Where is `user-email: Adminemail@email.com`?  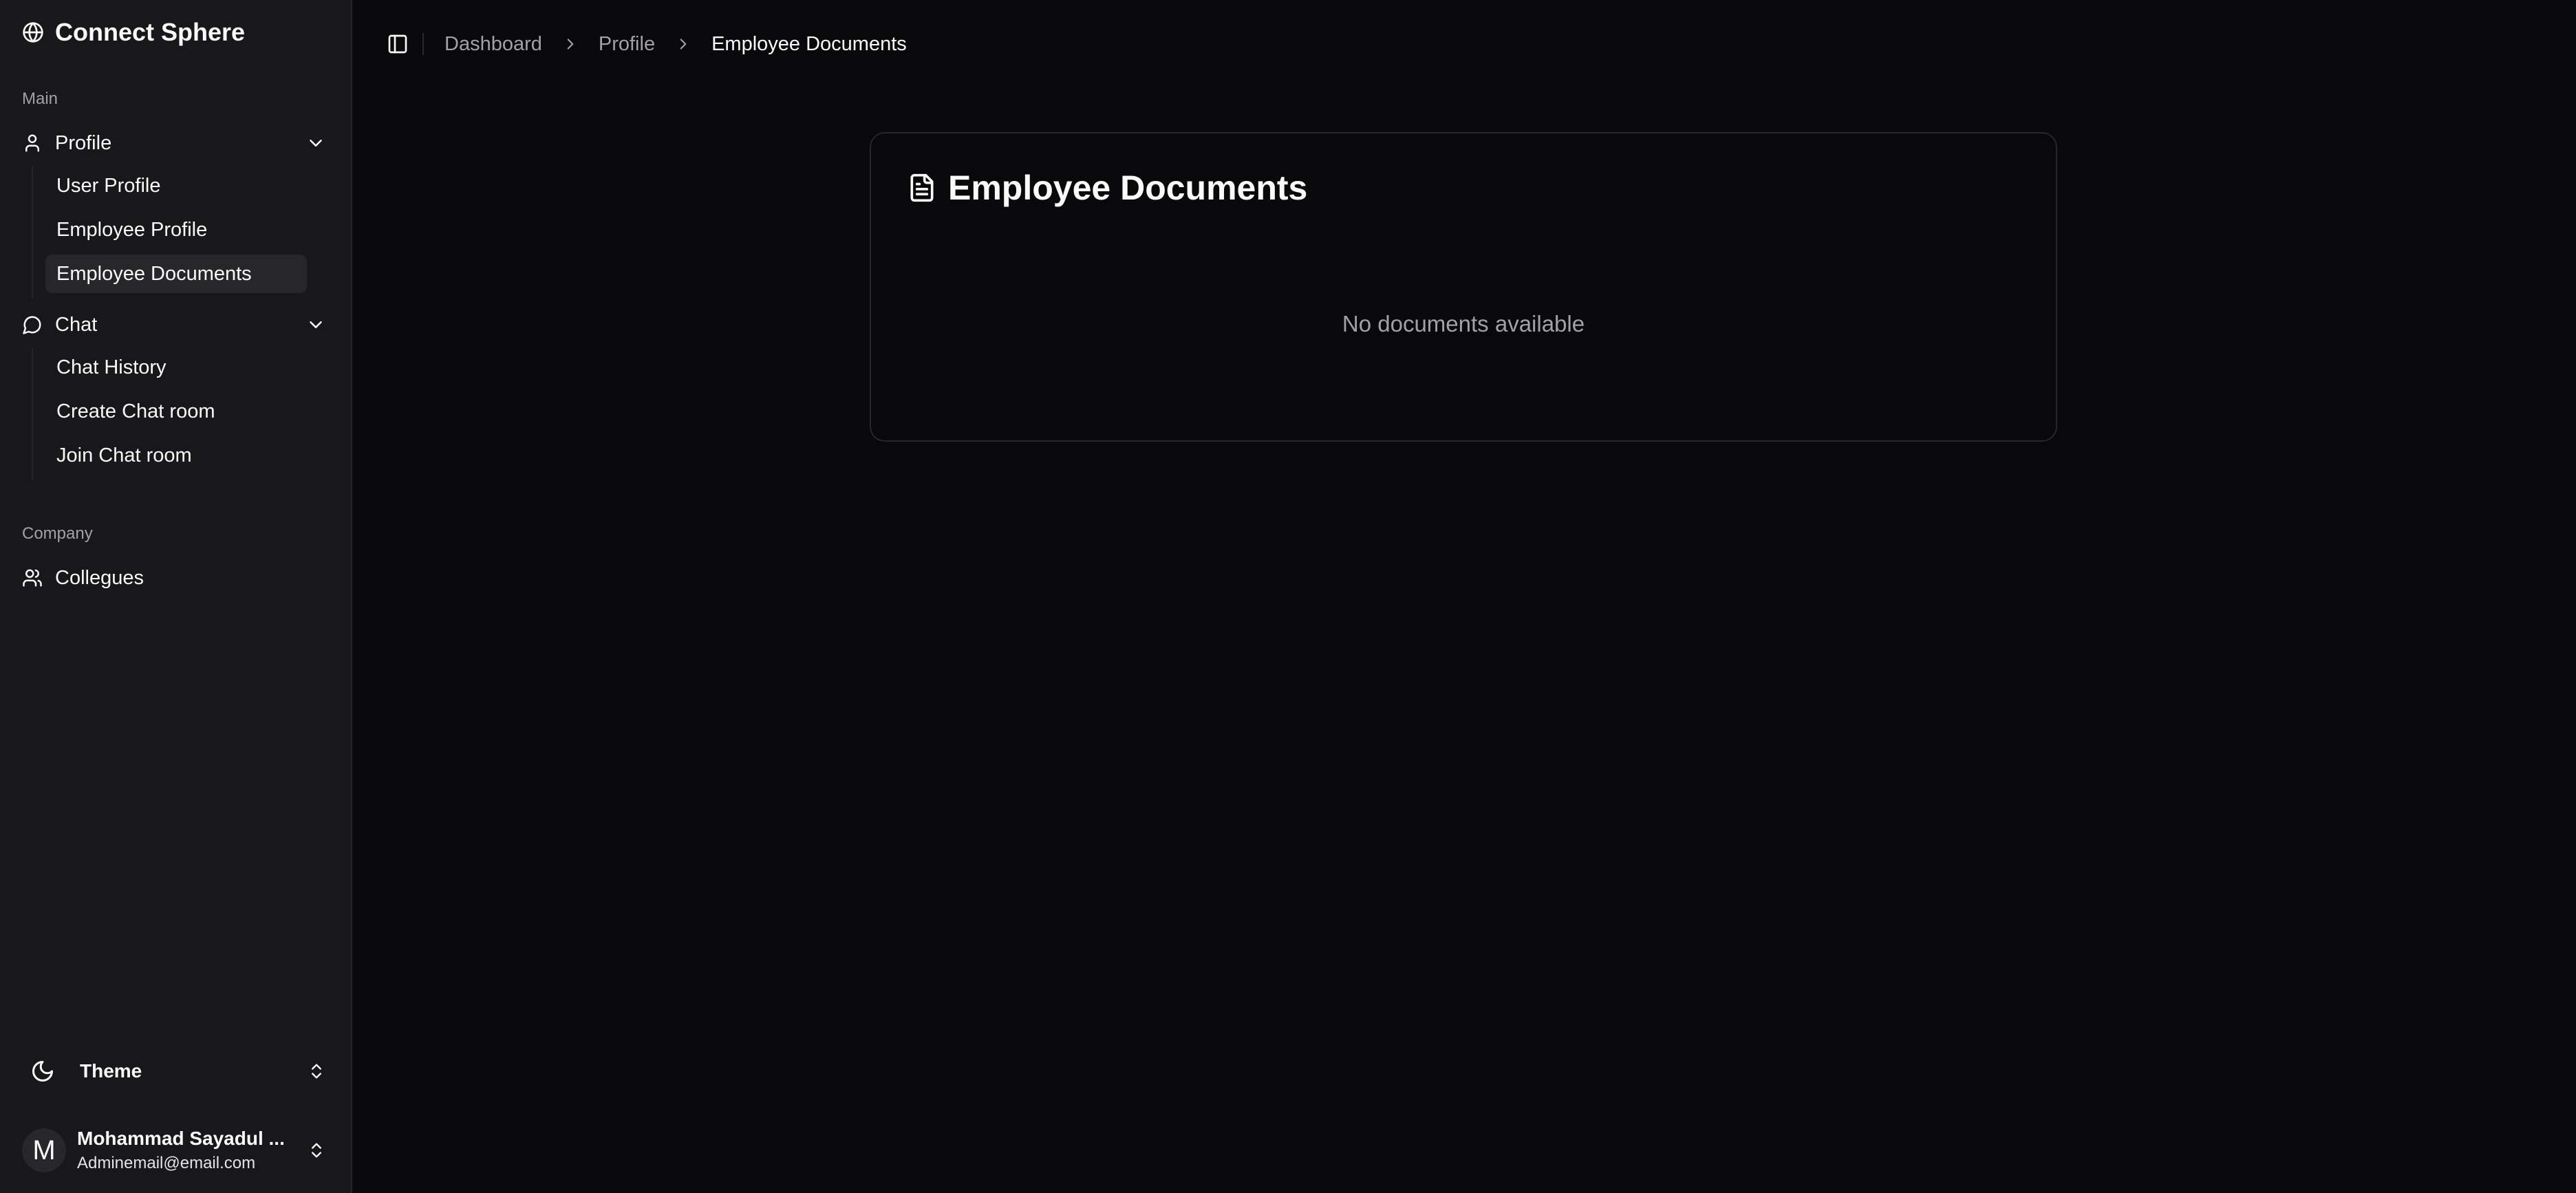
user-email: Adminemail@email.com is located at coordinates (166, 1163).